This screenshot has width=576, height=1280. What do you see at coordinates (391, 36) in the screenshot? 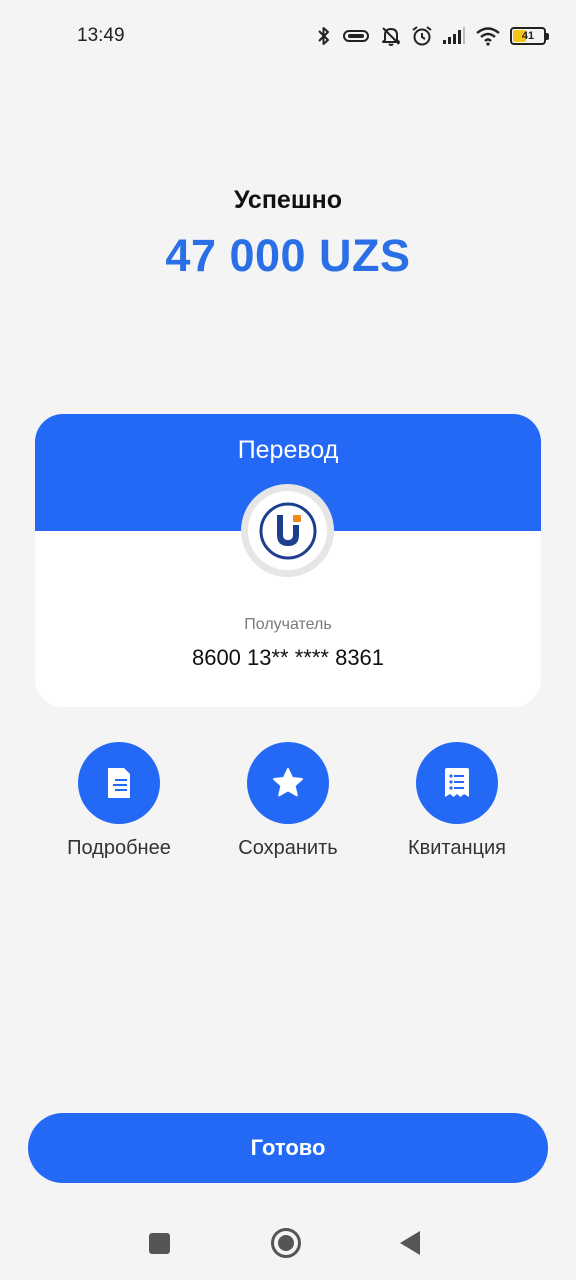
I see `mute-icon` at bounding box center [391, 36].